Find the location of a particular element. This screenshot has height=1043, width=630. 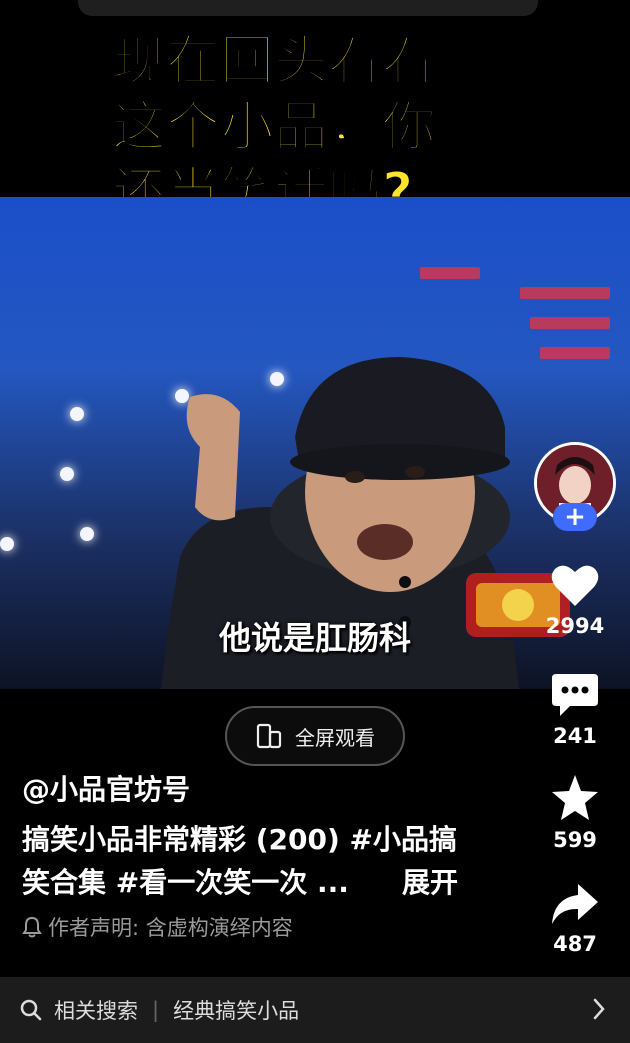

comment-button: 241 is located at coordinates (575, 710).